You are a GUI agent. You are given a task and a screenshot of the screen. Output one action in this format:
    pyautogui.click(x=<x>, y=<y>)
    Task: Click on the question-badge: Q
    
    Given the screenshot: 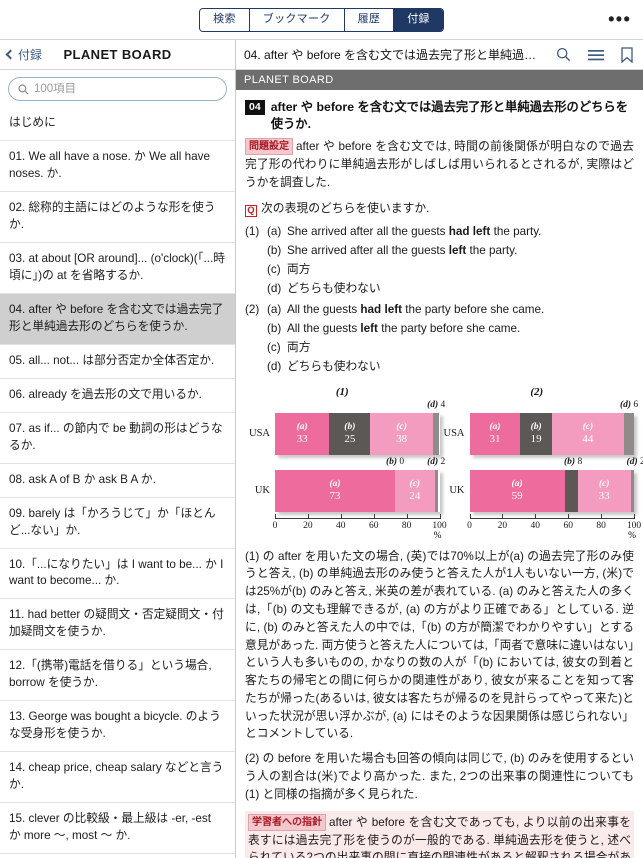 What is the action you would take?
    pyautogui.click(x=251, y=210)
    